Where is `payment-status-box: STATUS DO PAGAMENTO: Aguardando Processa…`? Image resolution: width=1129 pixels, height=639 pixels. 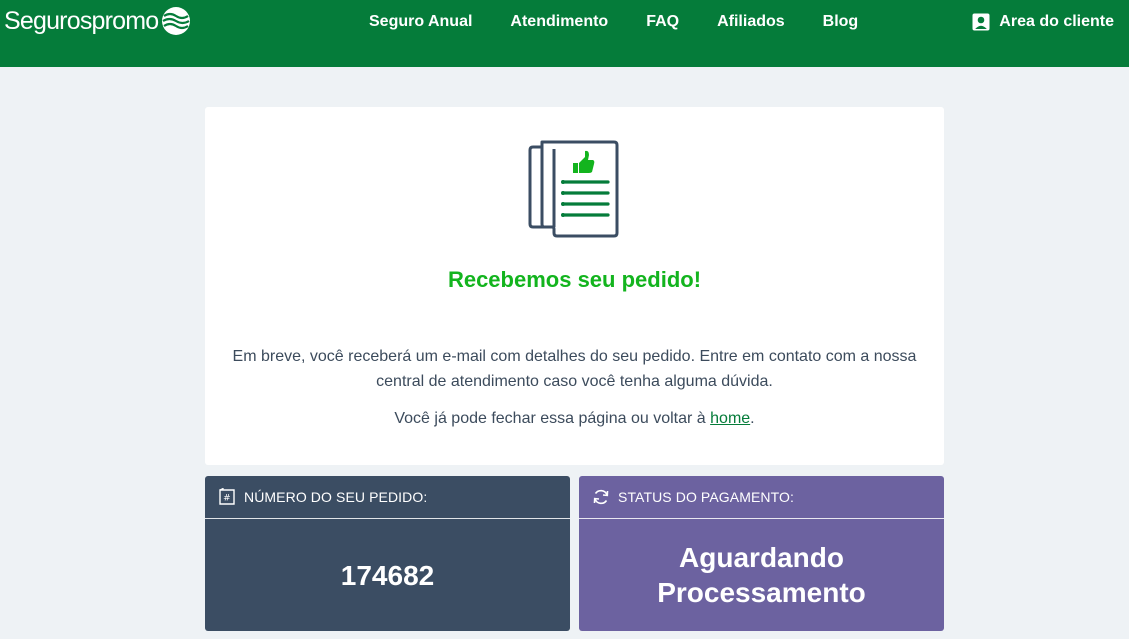 payment-status-box: STATUS DO PAGAMENTO: Aguardando Processa… is located at coordinates (761, 553).